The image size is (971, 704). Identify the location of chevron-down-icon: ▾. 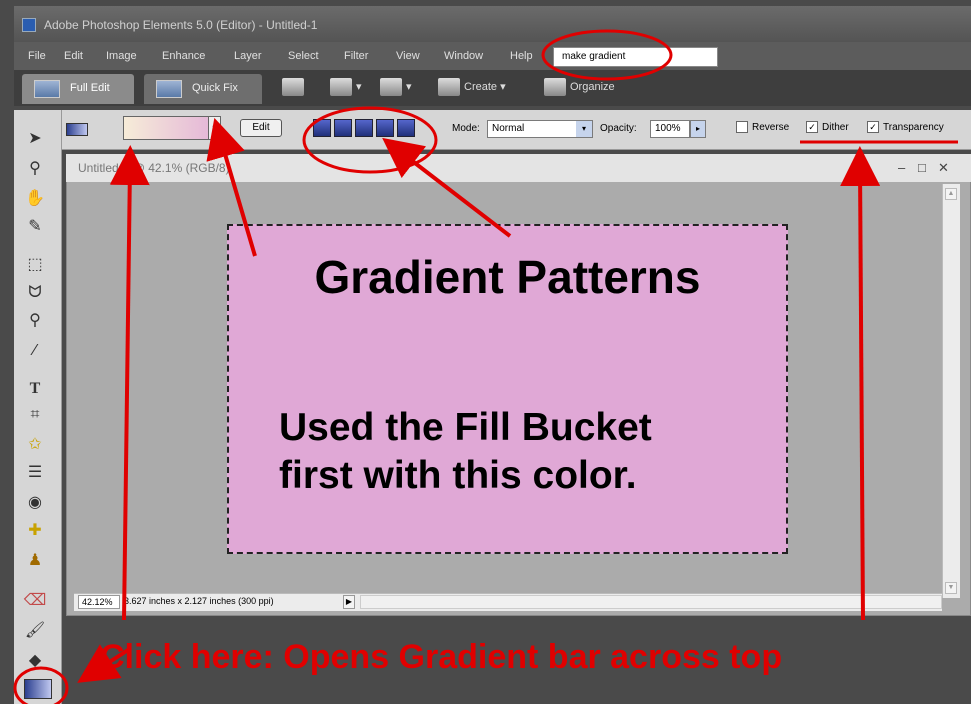
(584, 129).